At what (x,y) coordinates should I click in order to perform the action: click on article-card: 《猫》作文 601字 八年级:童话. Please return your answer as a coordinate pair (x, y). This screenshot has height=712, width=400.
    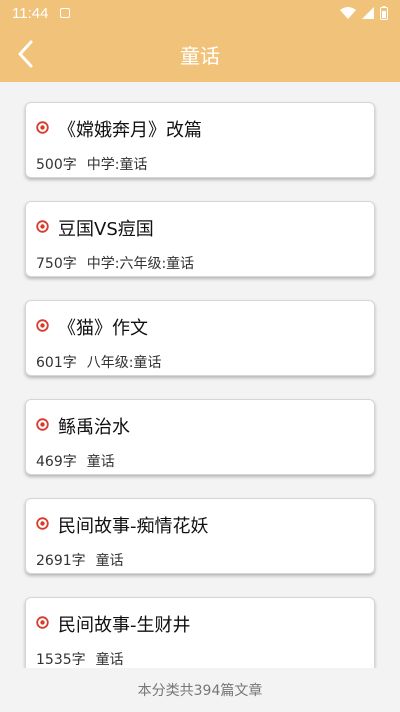
    Looking at the image, I should click on (200, 338).